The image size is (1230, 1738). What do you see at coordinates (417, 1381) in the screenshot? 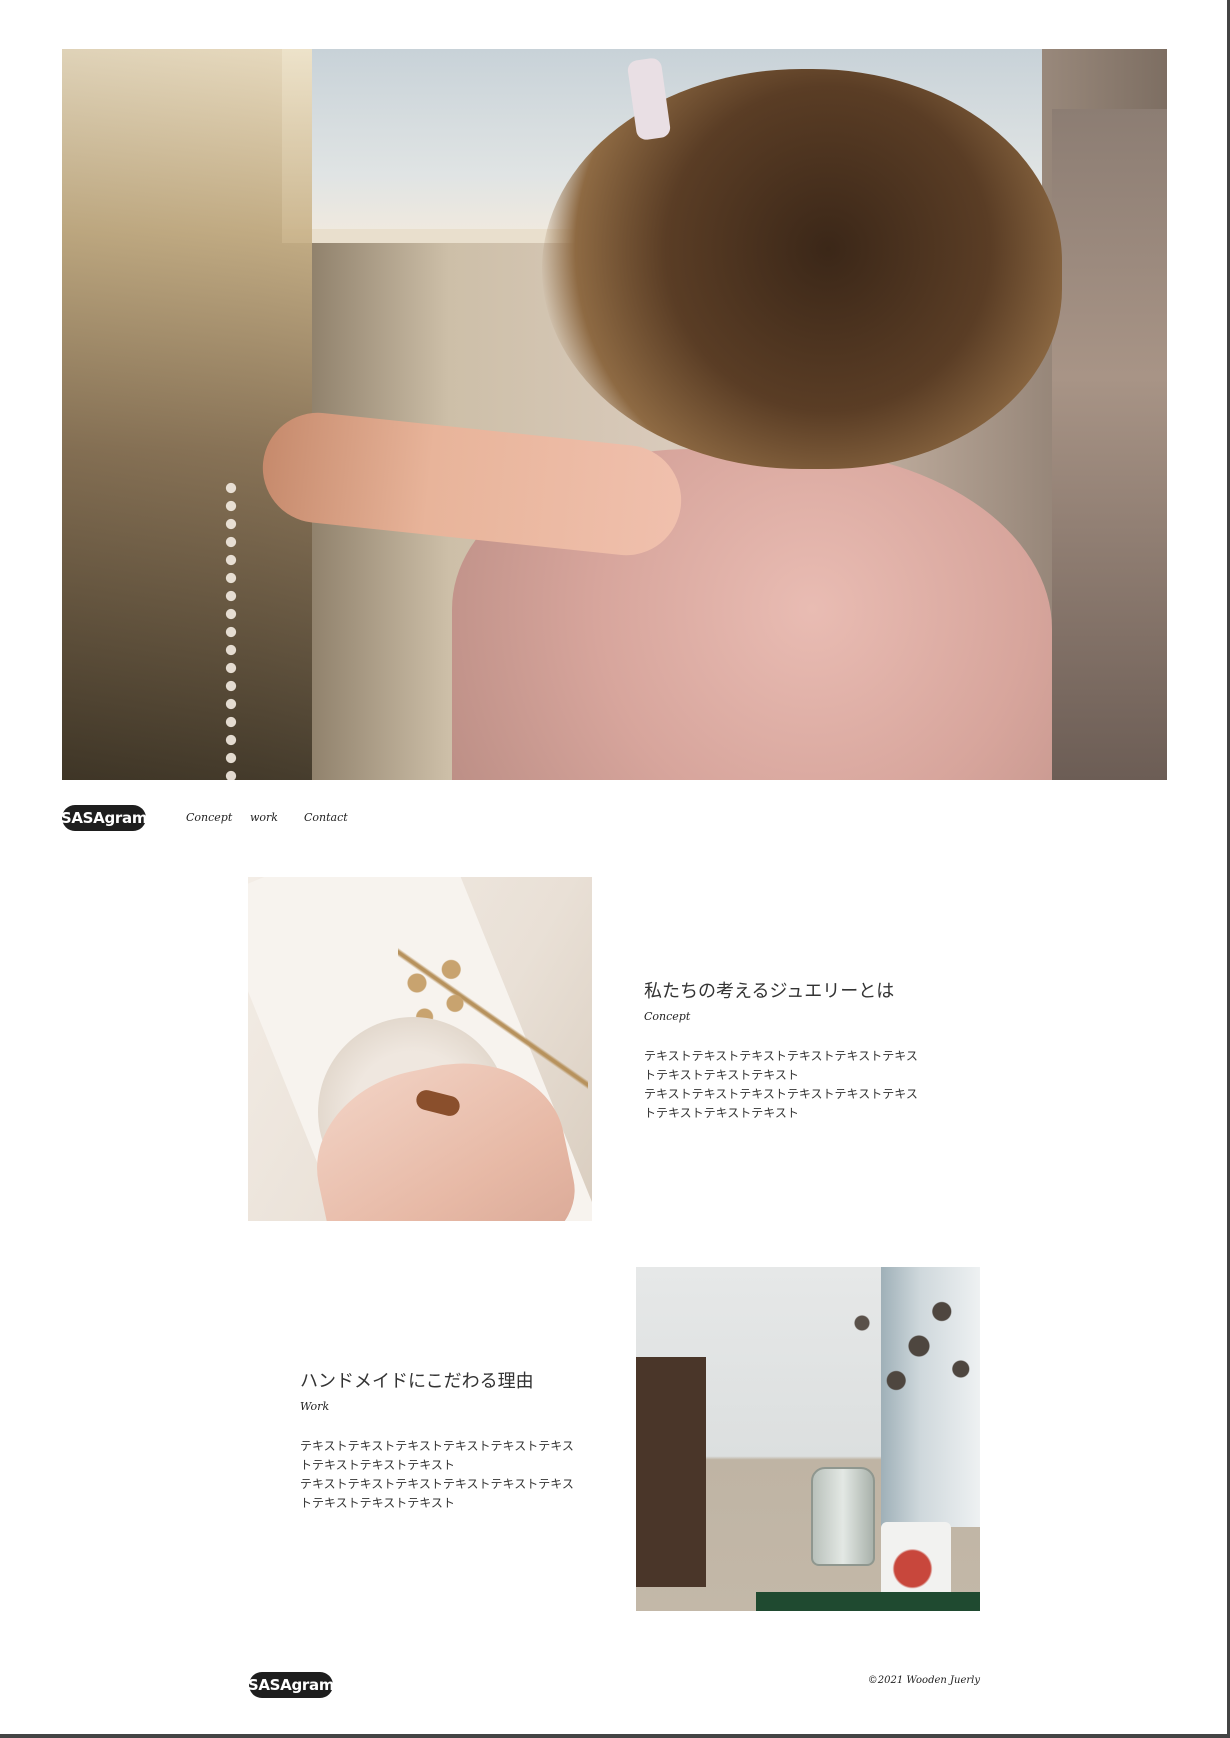
I see `work-title: ハンドメイドにこだわる理由` at bounding box center [417, 1381].